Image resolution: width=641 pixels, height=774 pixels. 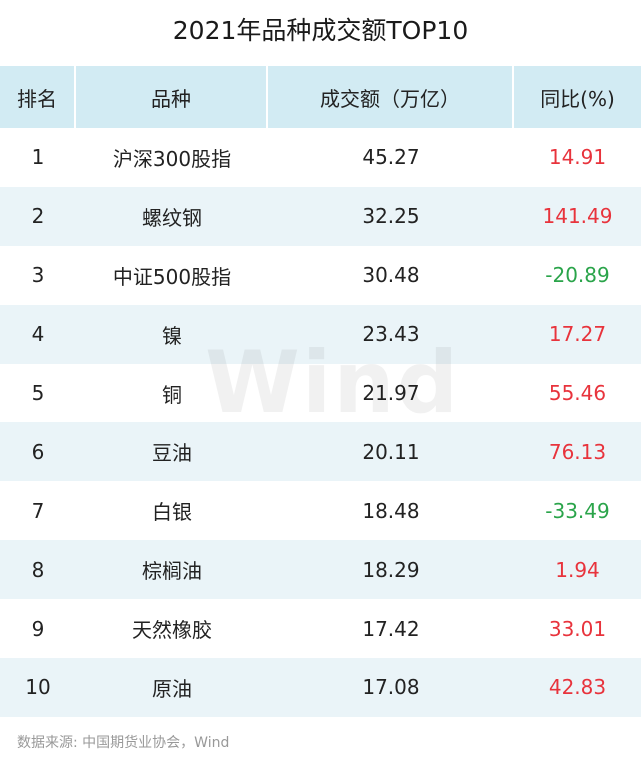 I want to click on page-title: 2021年品种成交额TOP10, so click(x=320, y=30).